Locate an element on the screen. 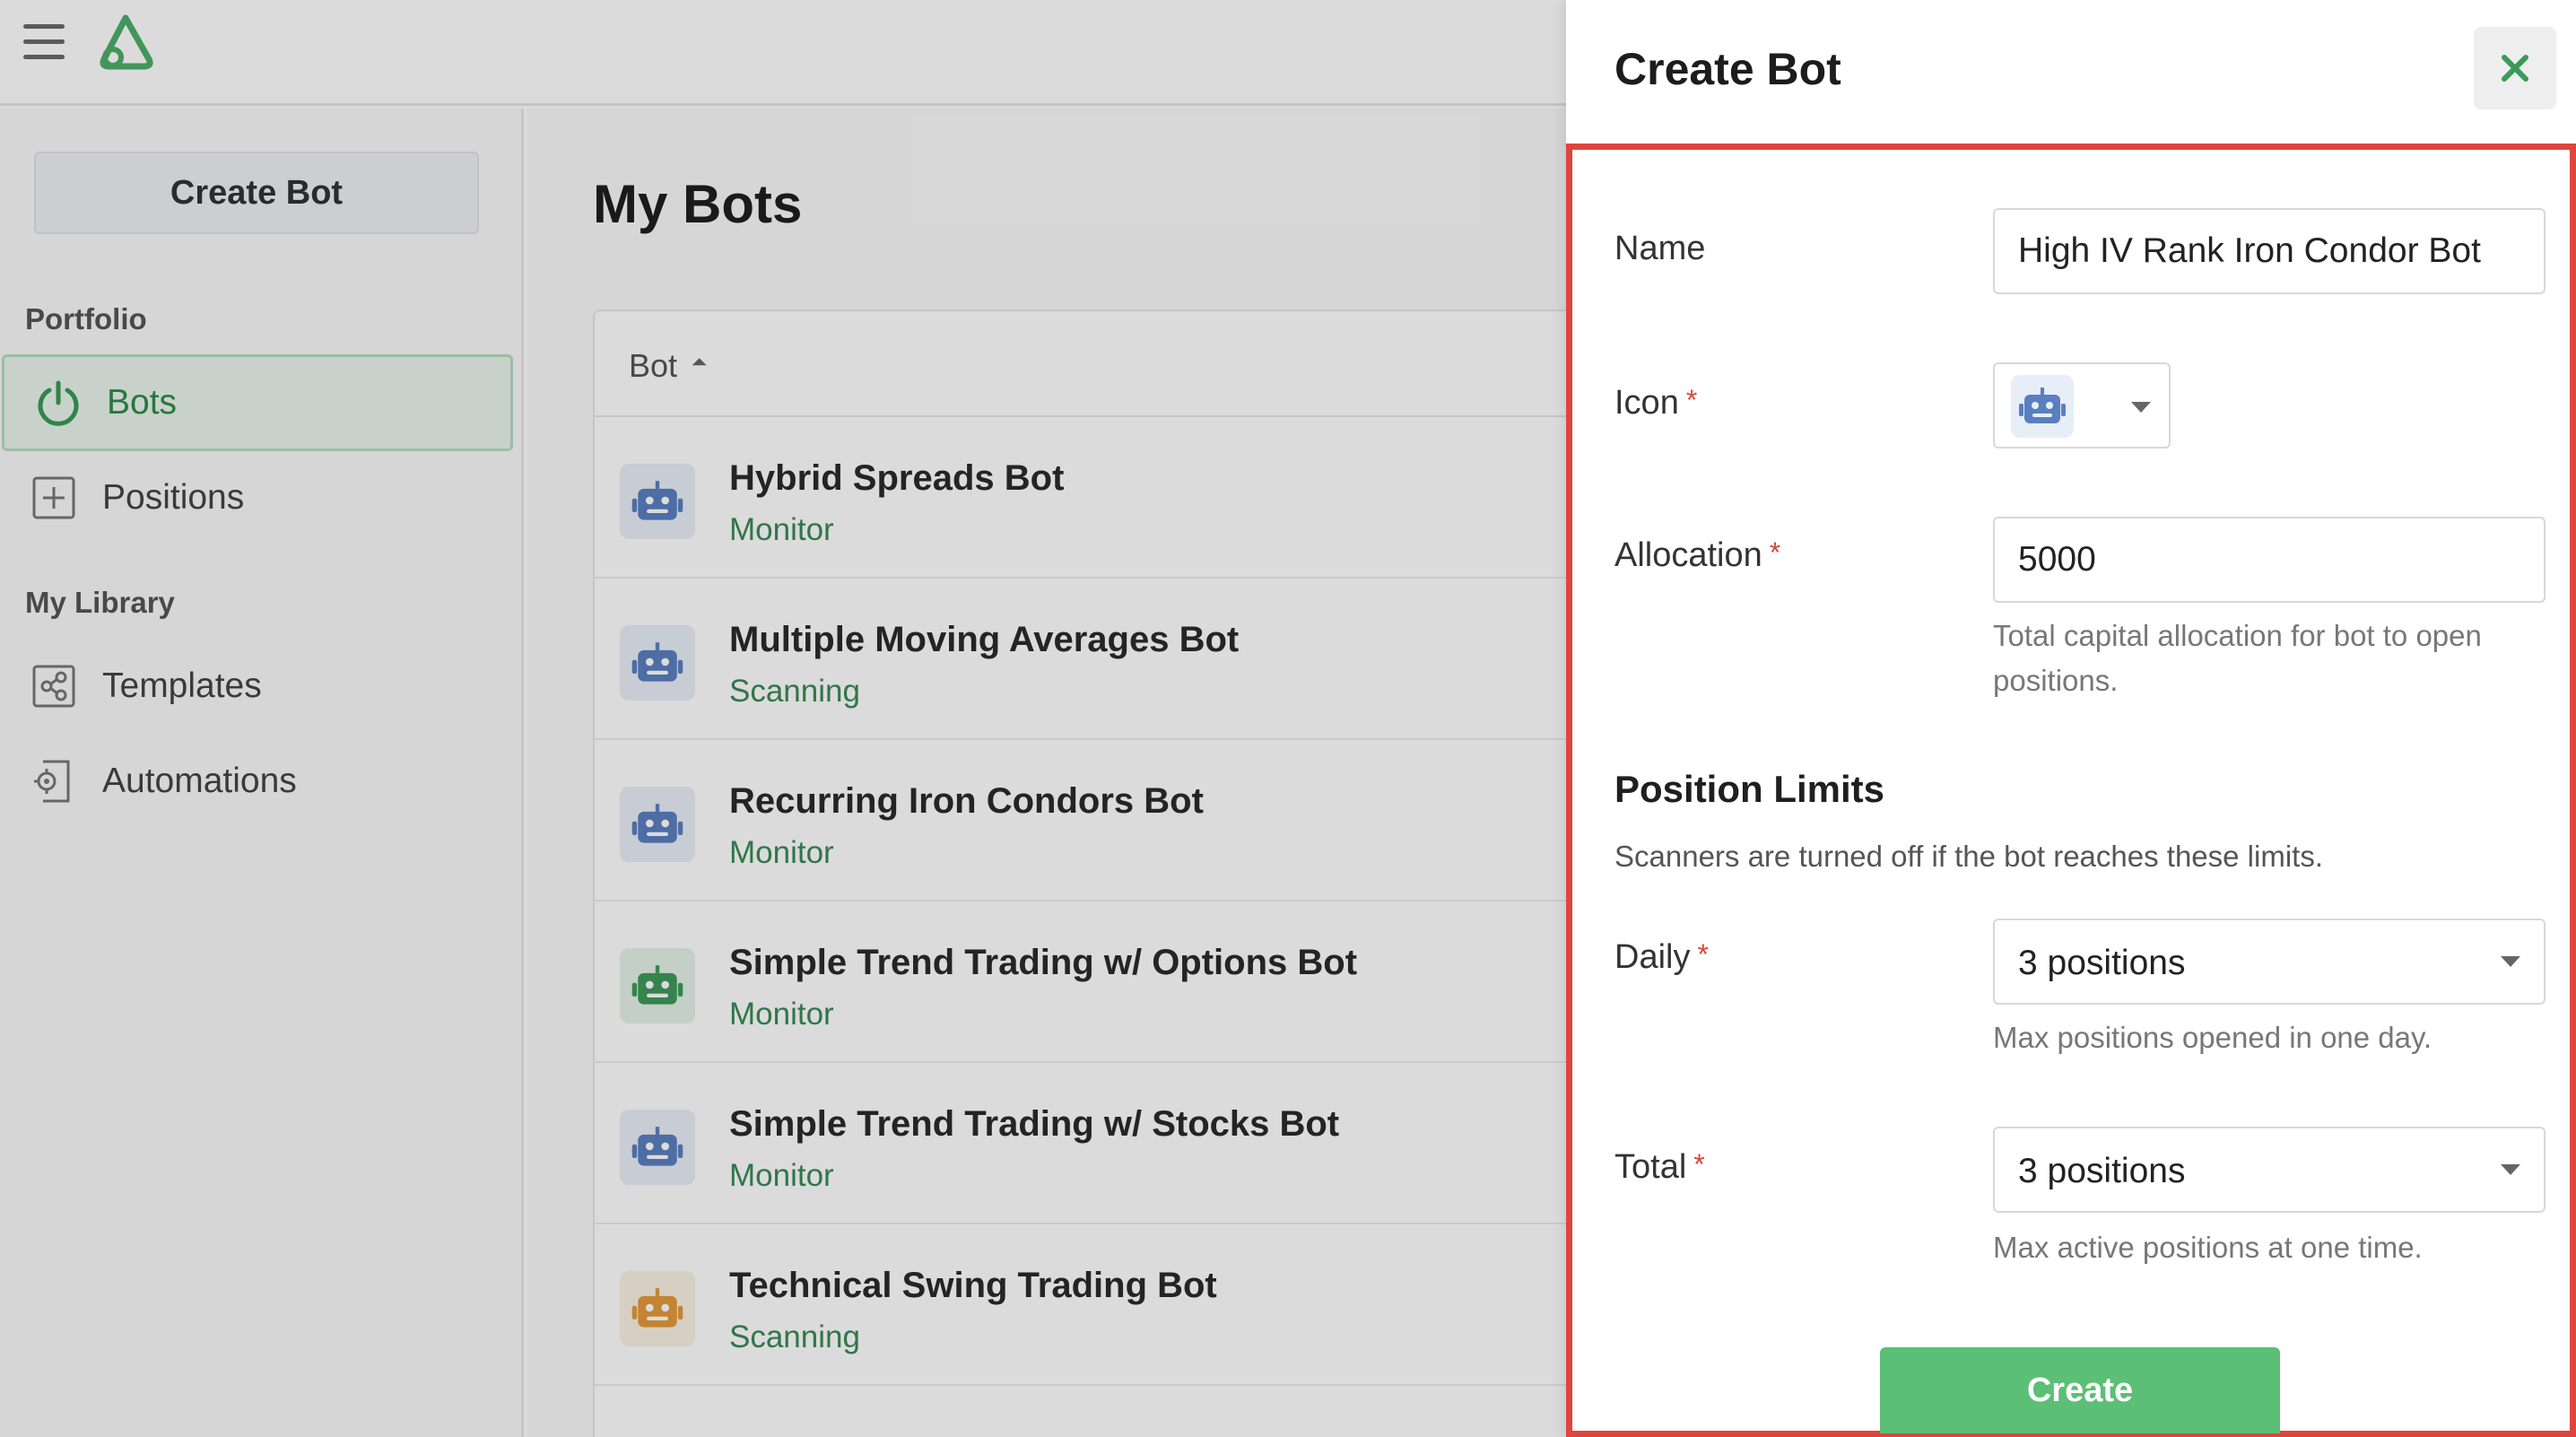 Image resolution: width=2576 pixels, height=1437 pixels. icon-select is located at coordinates (2082, 405).